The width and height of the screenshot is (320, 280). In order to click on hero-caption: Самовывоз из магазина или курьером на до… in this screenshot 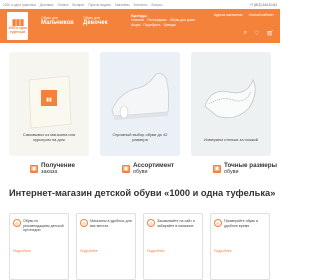, I will do `click(49, 137)`.